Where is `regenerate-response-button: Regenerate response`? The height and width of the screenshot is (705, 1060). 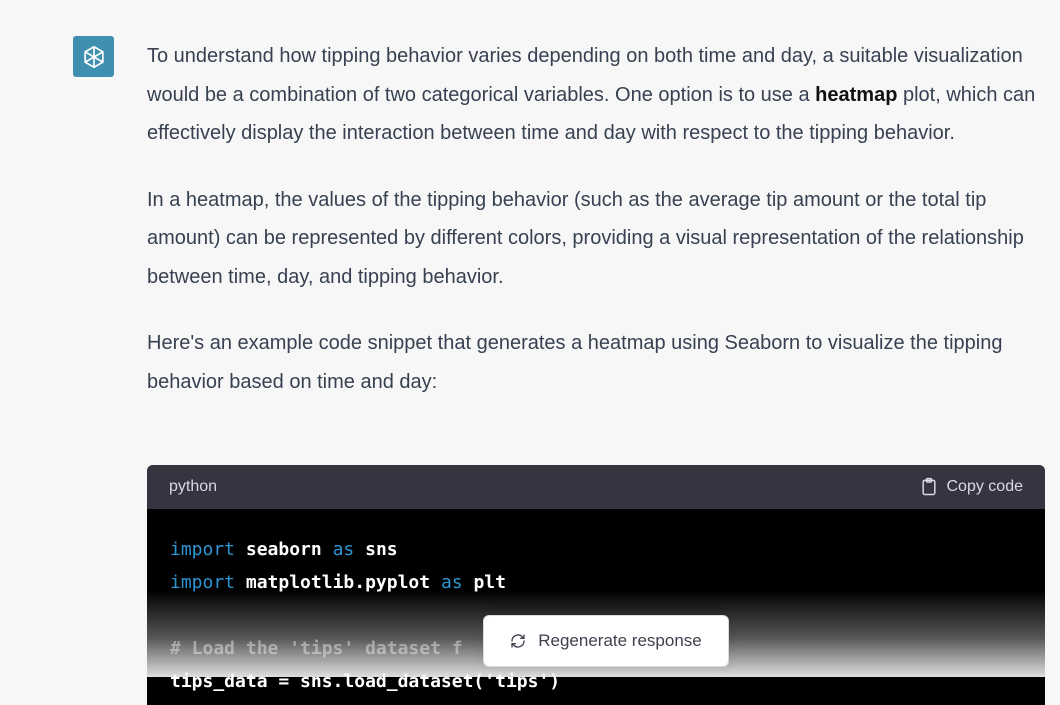 regenerate-response-button: Regenerate response is located at coordinates (606, 641).